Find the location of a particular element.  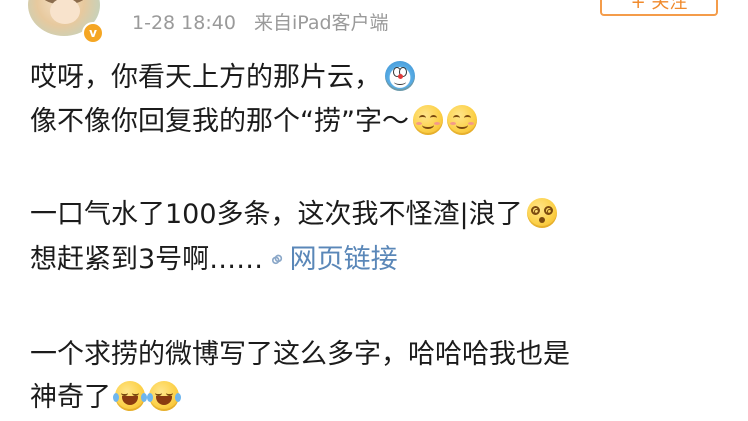

web-link: 网页链接 is located at coordinates (344, 259).